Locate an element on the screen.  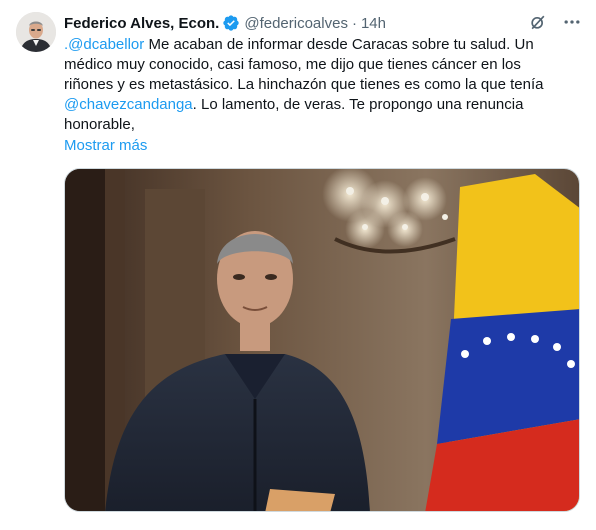
author-handle: @federicoalves is located at coordinates (296, 23).